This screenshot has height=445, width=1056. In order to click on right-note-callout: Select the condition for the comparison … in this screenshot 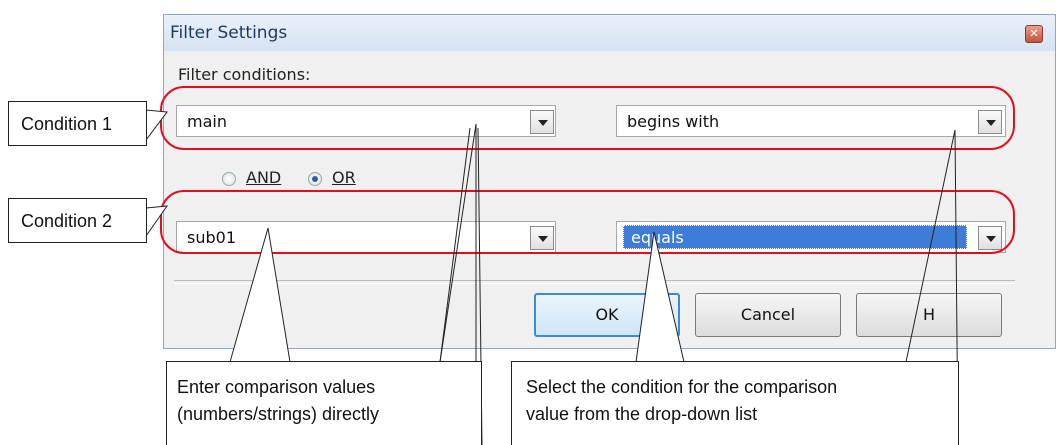, I will do `click(735, 403)`.